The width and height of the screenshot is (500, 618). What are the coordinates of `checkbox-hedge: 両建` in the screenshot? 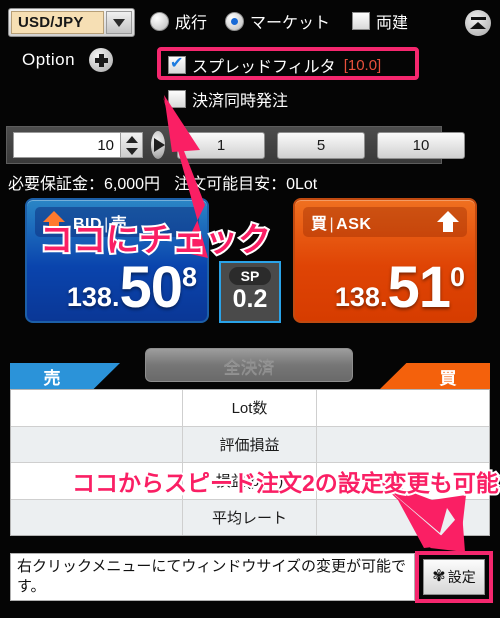 It's located at (380, 21).